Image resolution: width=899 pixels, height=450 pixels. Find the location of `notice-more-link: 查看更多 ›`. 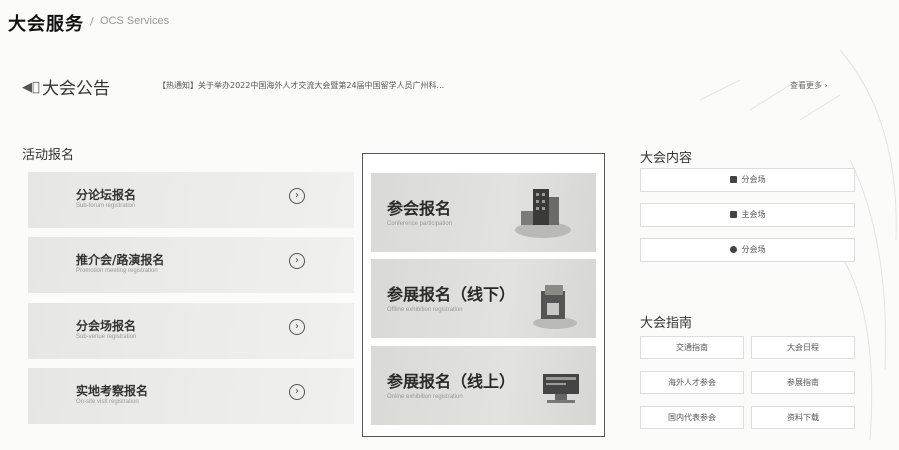

notice-more-link: 查看更多 › is located at coordinates (809, 85).